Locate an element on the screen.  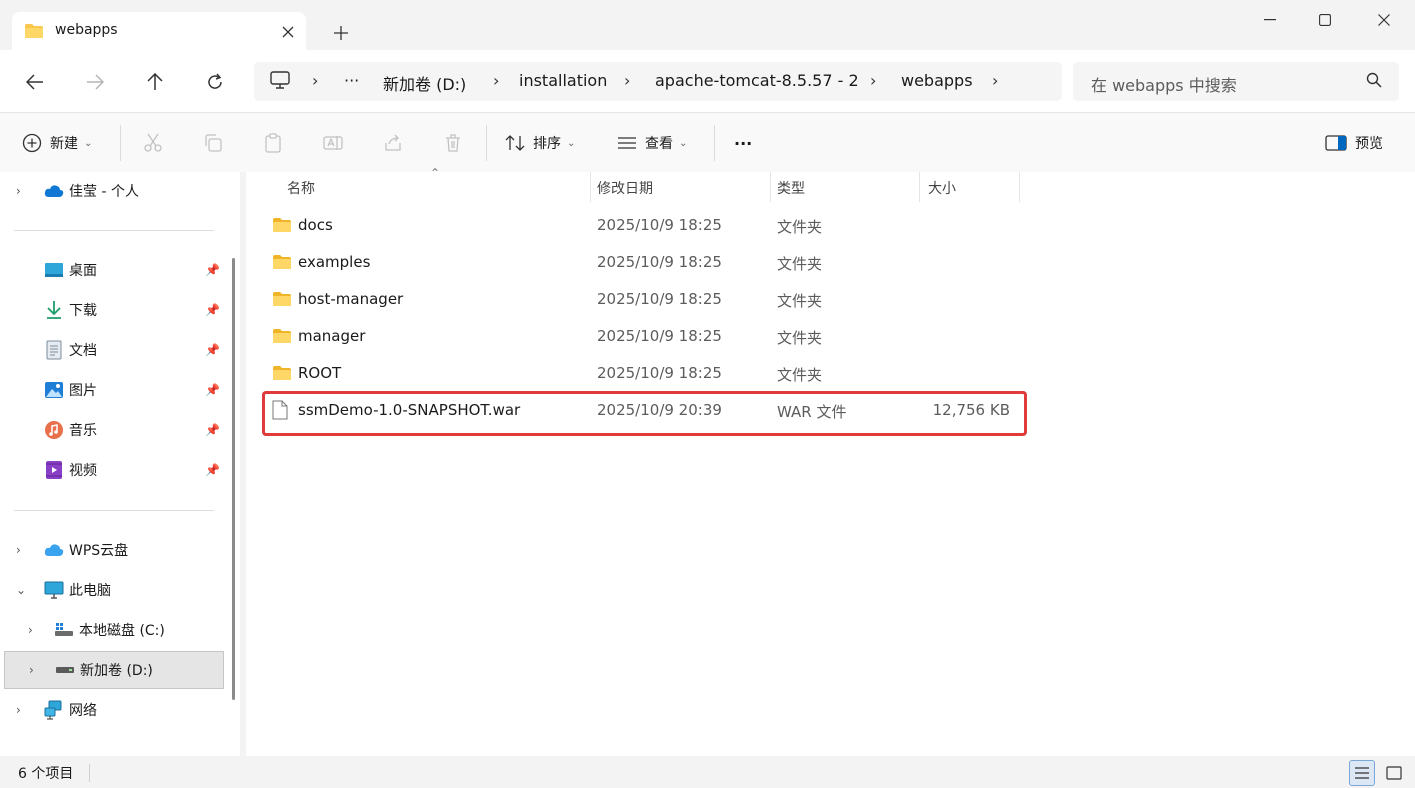
nav-drive-c-label: 本地磁盘 (C:) is located at coordinates (122, 631).